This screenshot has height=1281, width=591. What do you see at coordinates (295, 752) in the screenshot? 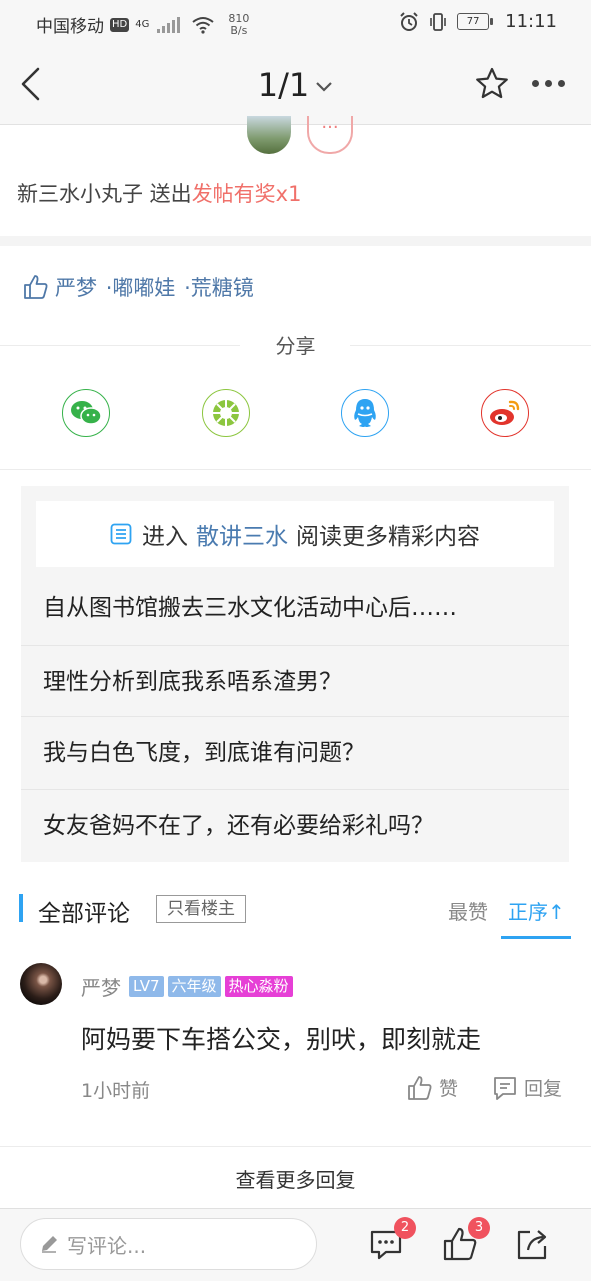
I see `related-post-item: 我与白色飞度，到底谁有问题？` at bounding box center [295, 752].